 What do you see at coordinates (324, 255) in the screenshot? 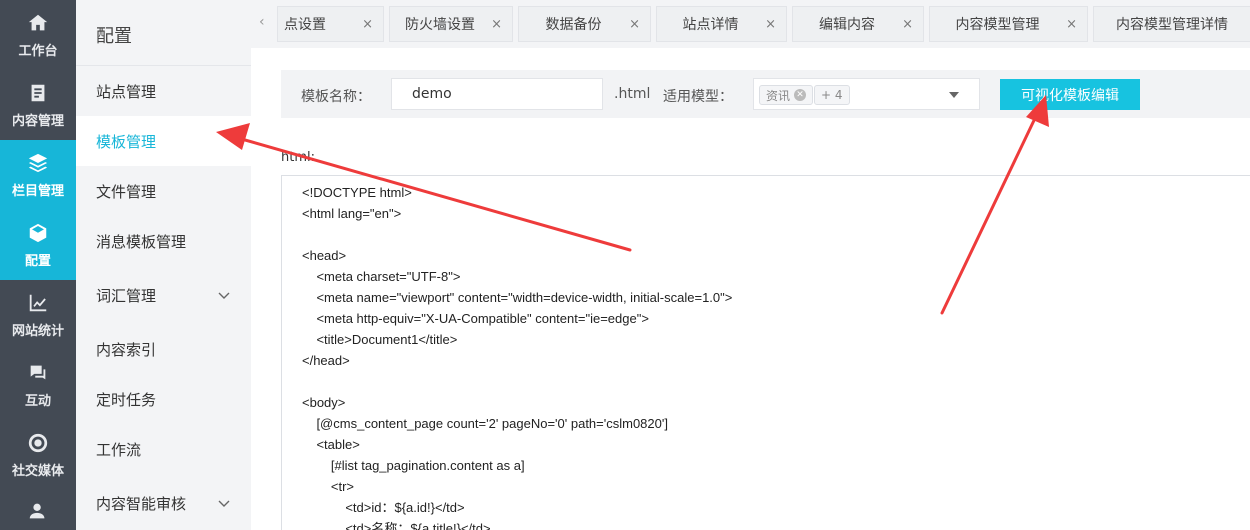
I see `code-line: <head>` at bounding box center [324, 255].